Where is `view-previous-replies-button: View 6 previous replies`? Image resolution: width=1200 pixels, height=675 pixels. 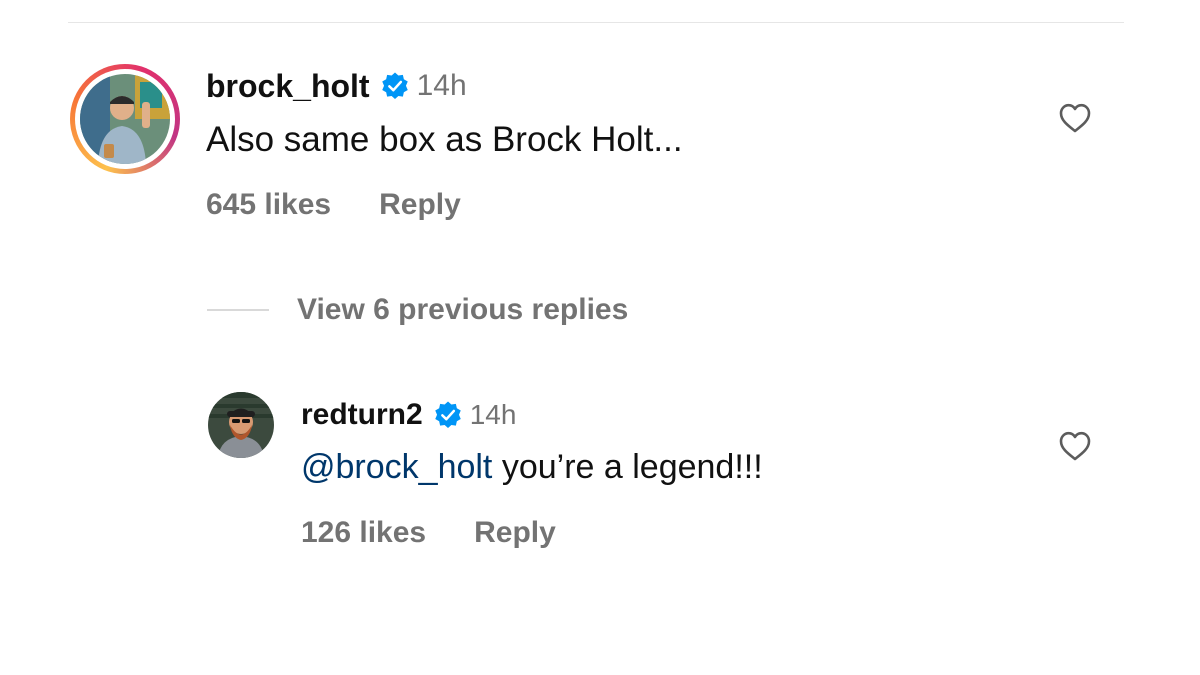
view-previous-replies-button: View 6 previous replies is located at coordinates (417, 310).